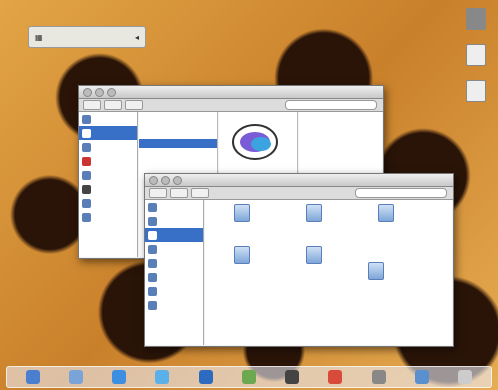  Describe the element at coordinates (255, 142) in the screenshot. I see `chat-preview-icon` at that location.